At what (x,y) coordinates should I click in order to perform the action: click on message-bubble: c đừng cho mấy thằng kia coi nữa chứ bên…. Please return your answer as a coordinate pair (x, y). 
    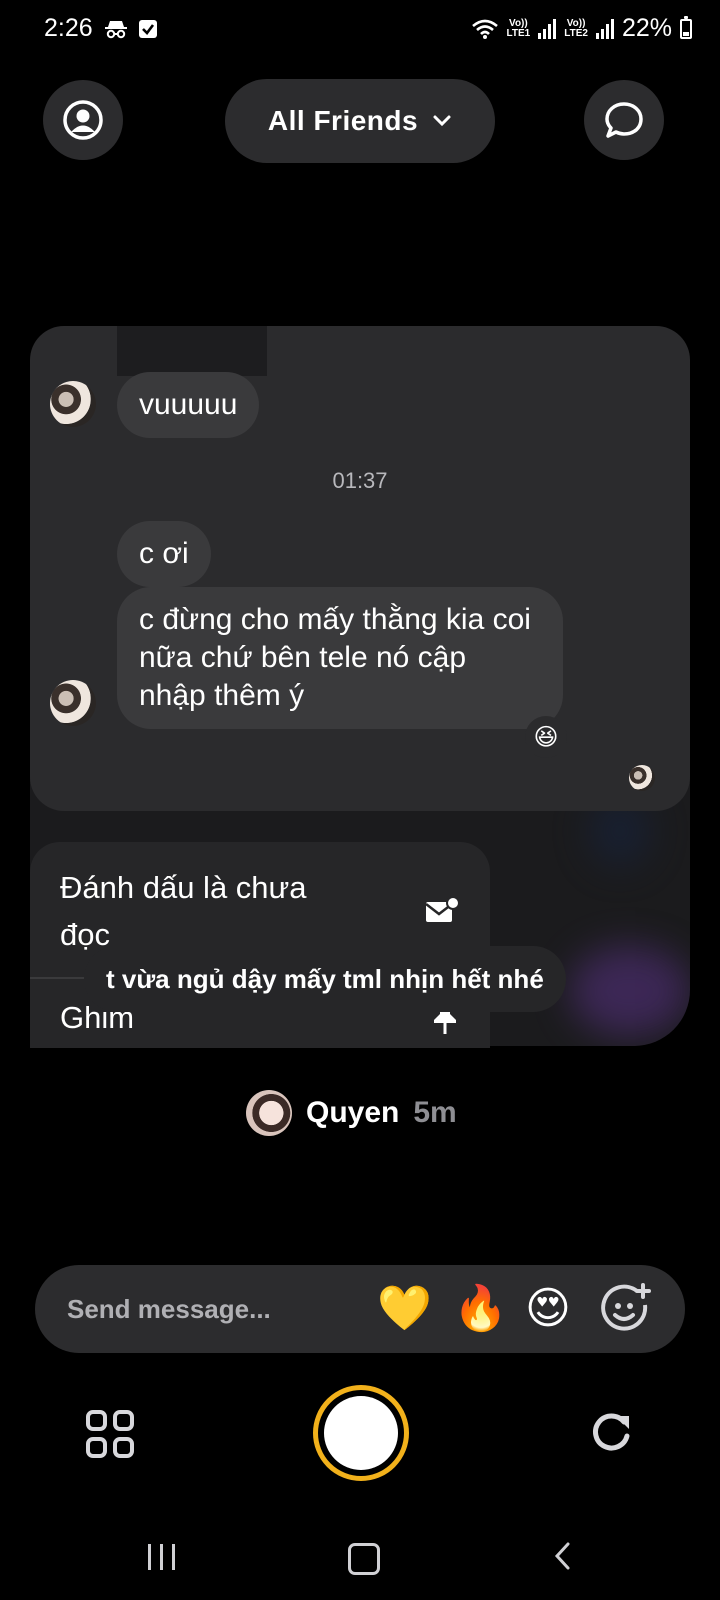
    Looking at the image, I should click on (340, 658).